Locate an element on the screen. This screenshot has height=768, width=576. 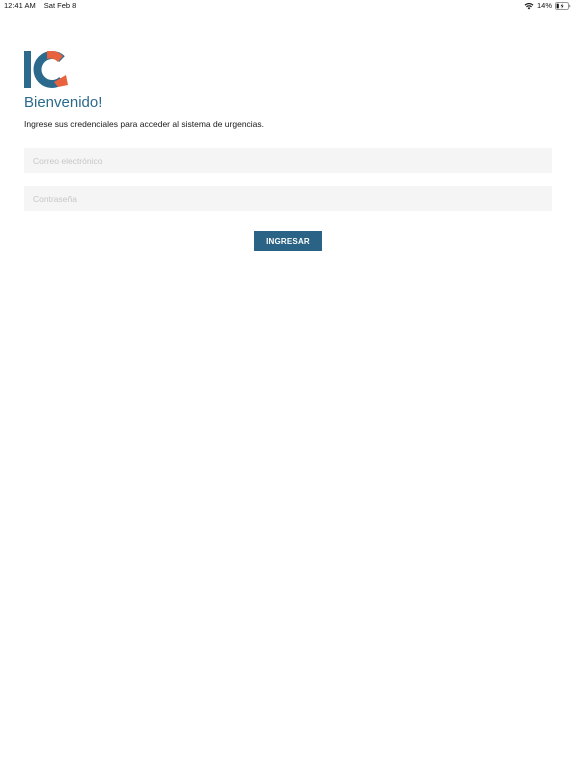
status-left: 12:41 AM Sat Feb 8 is located at coordinates (40, 6).